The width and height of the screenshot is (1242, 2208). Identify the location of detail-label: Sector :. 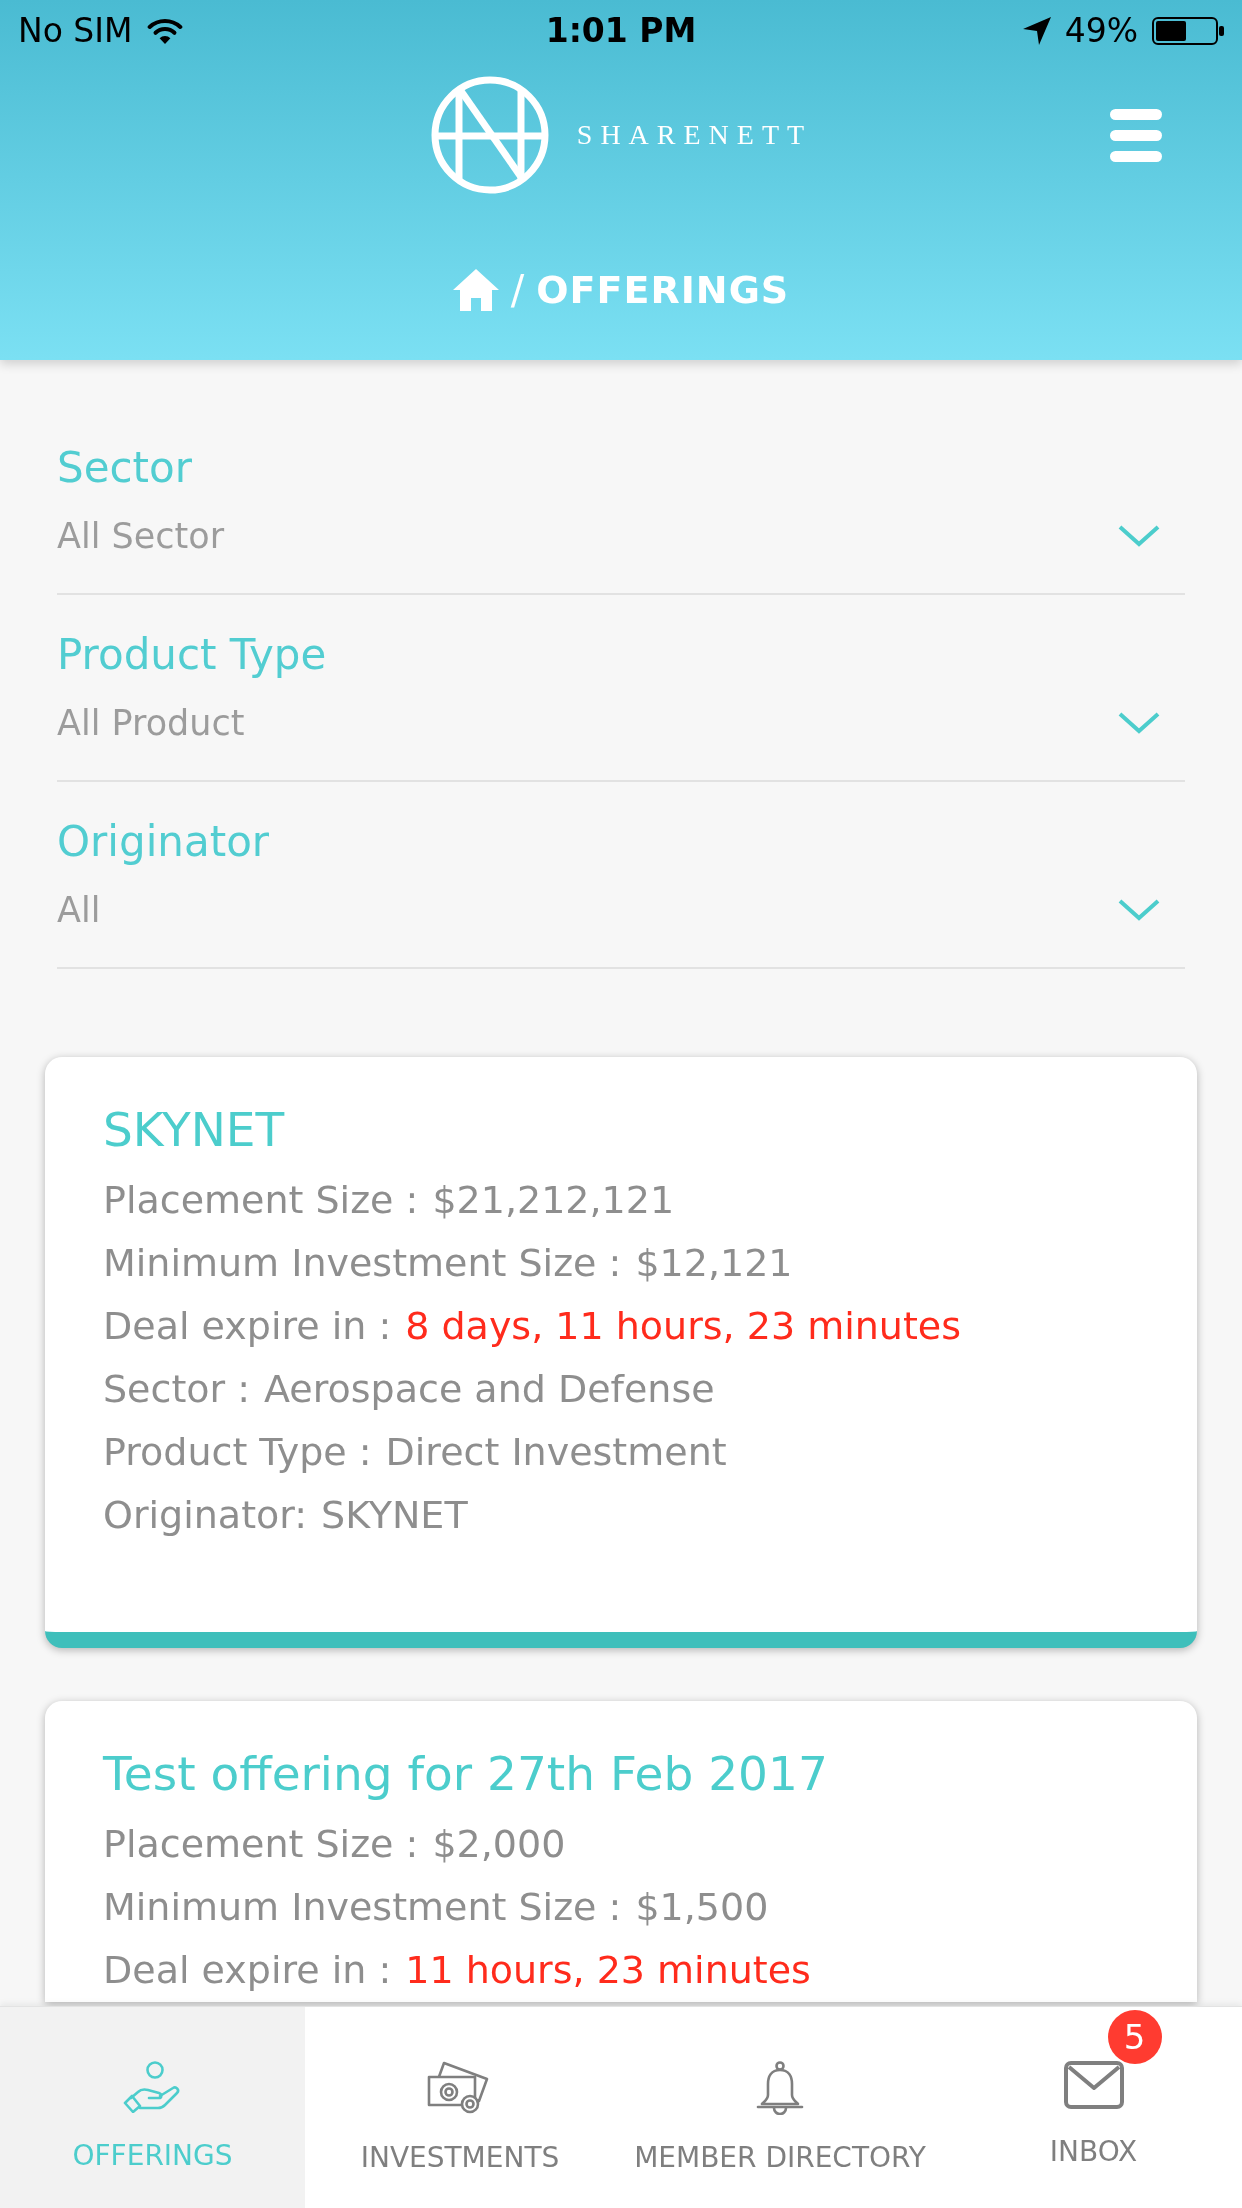
(177, 1389).